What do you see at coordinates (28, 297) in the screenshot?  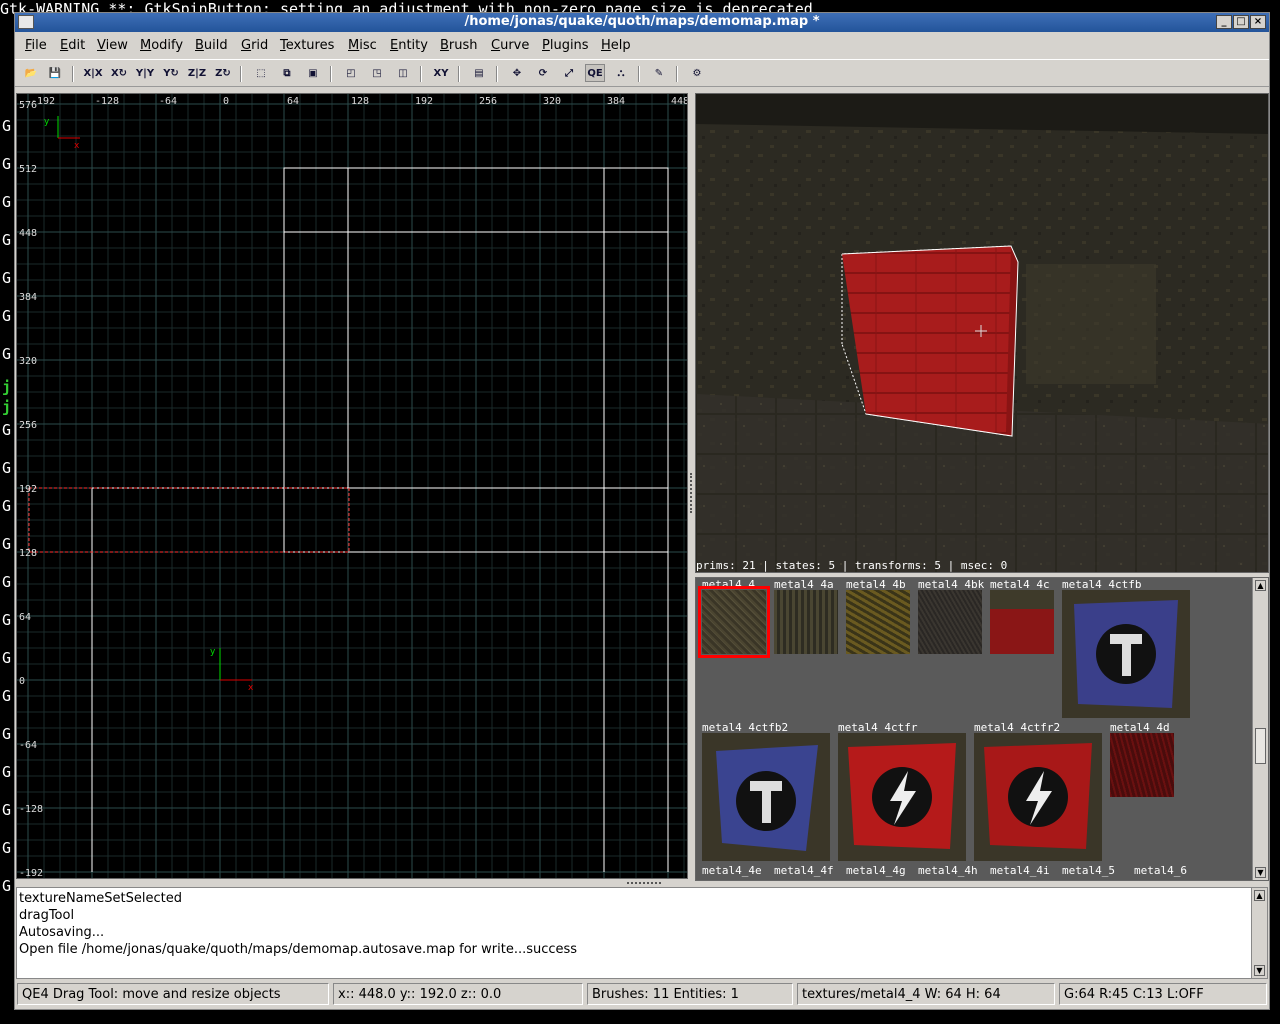 I see `y-tick-label: 384` at bounding box center [28, 297].